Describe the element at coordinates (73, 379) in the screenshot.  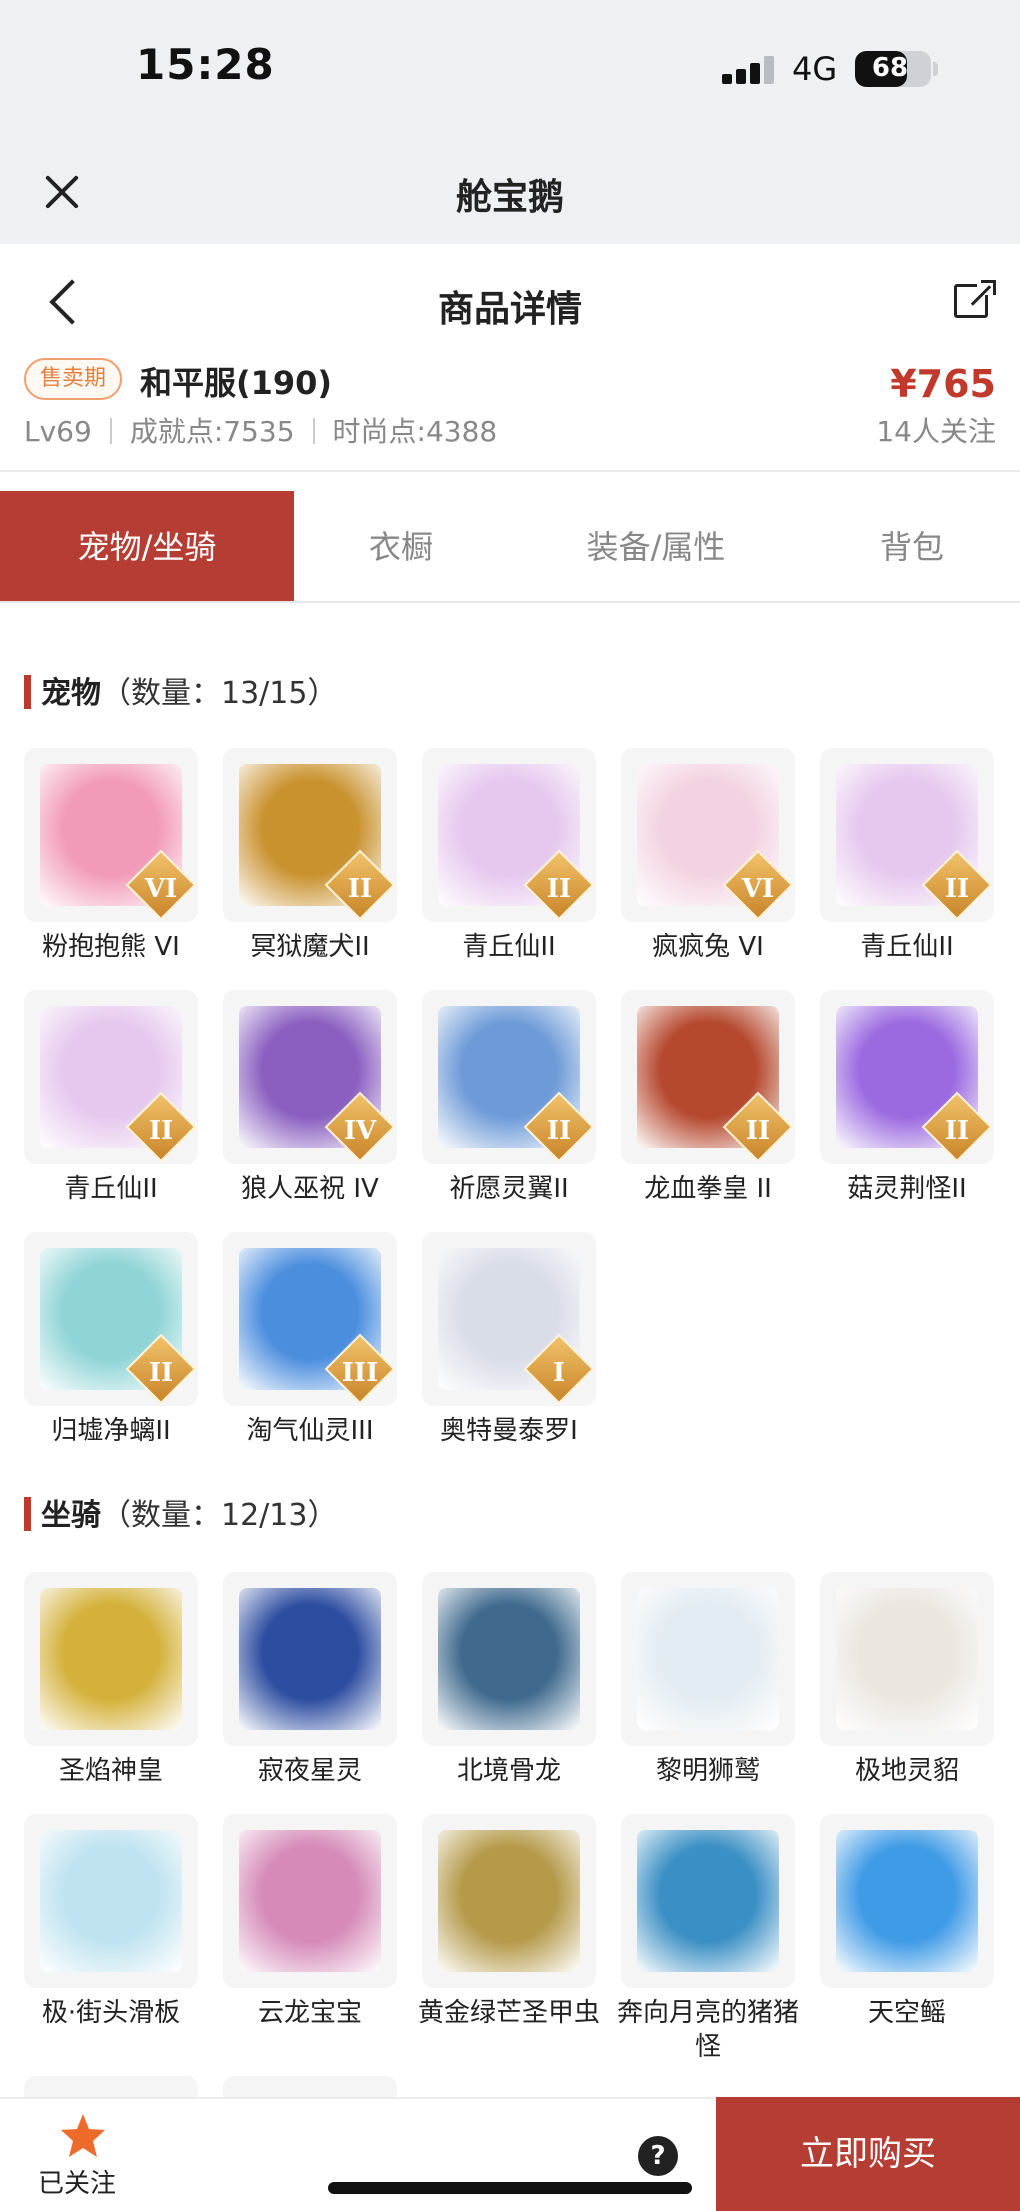
I see `status-badge: 售卖期` at that location.